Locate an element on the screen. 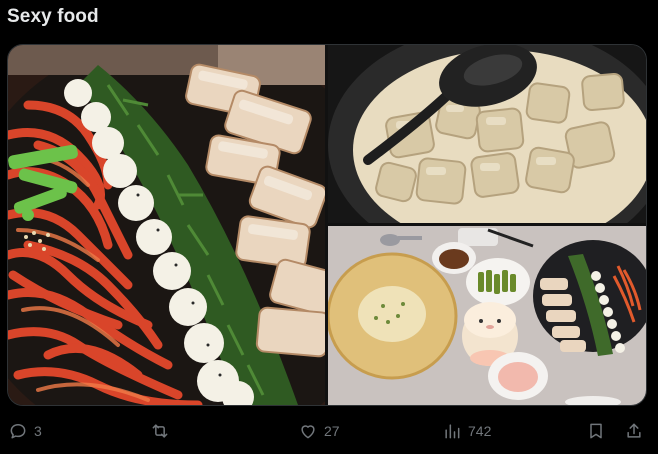 This screenshot has width=658, height=454. bookmark-button is located at coordinates (596, 431).